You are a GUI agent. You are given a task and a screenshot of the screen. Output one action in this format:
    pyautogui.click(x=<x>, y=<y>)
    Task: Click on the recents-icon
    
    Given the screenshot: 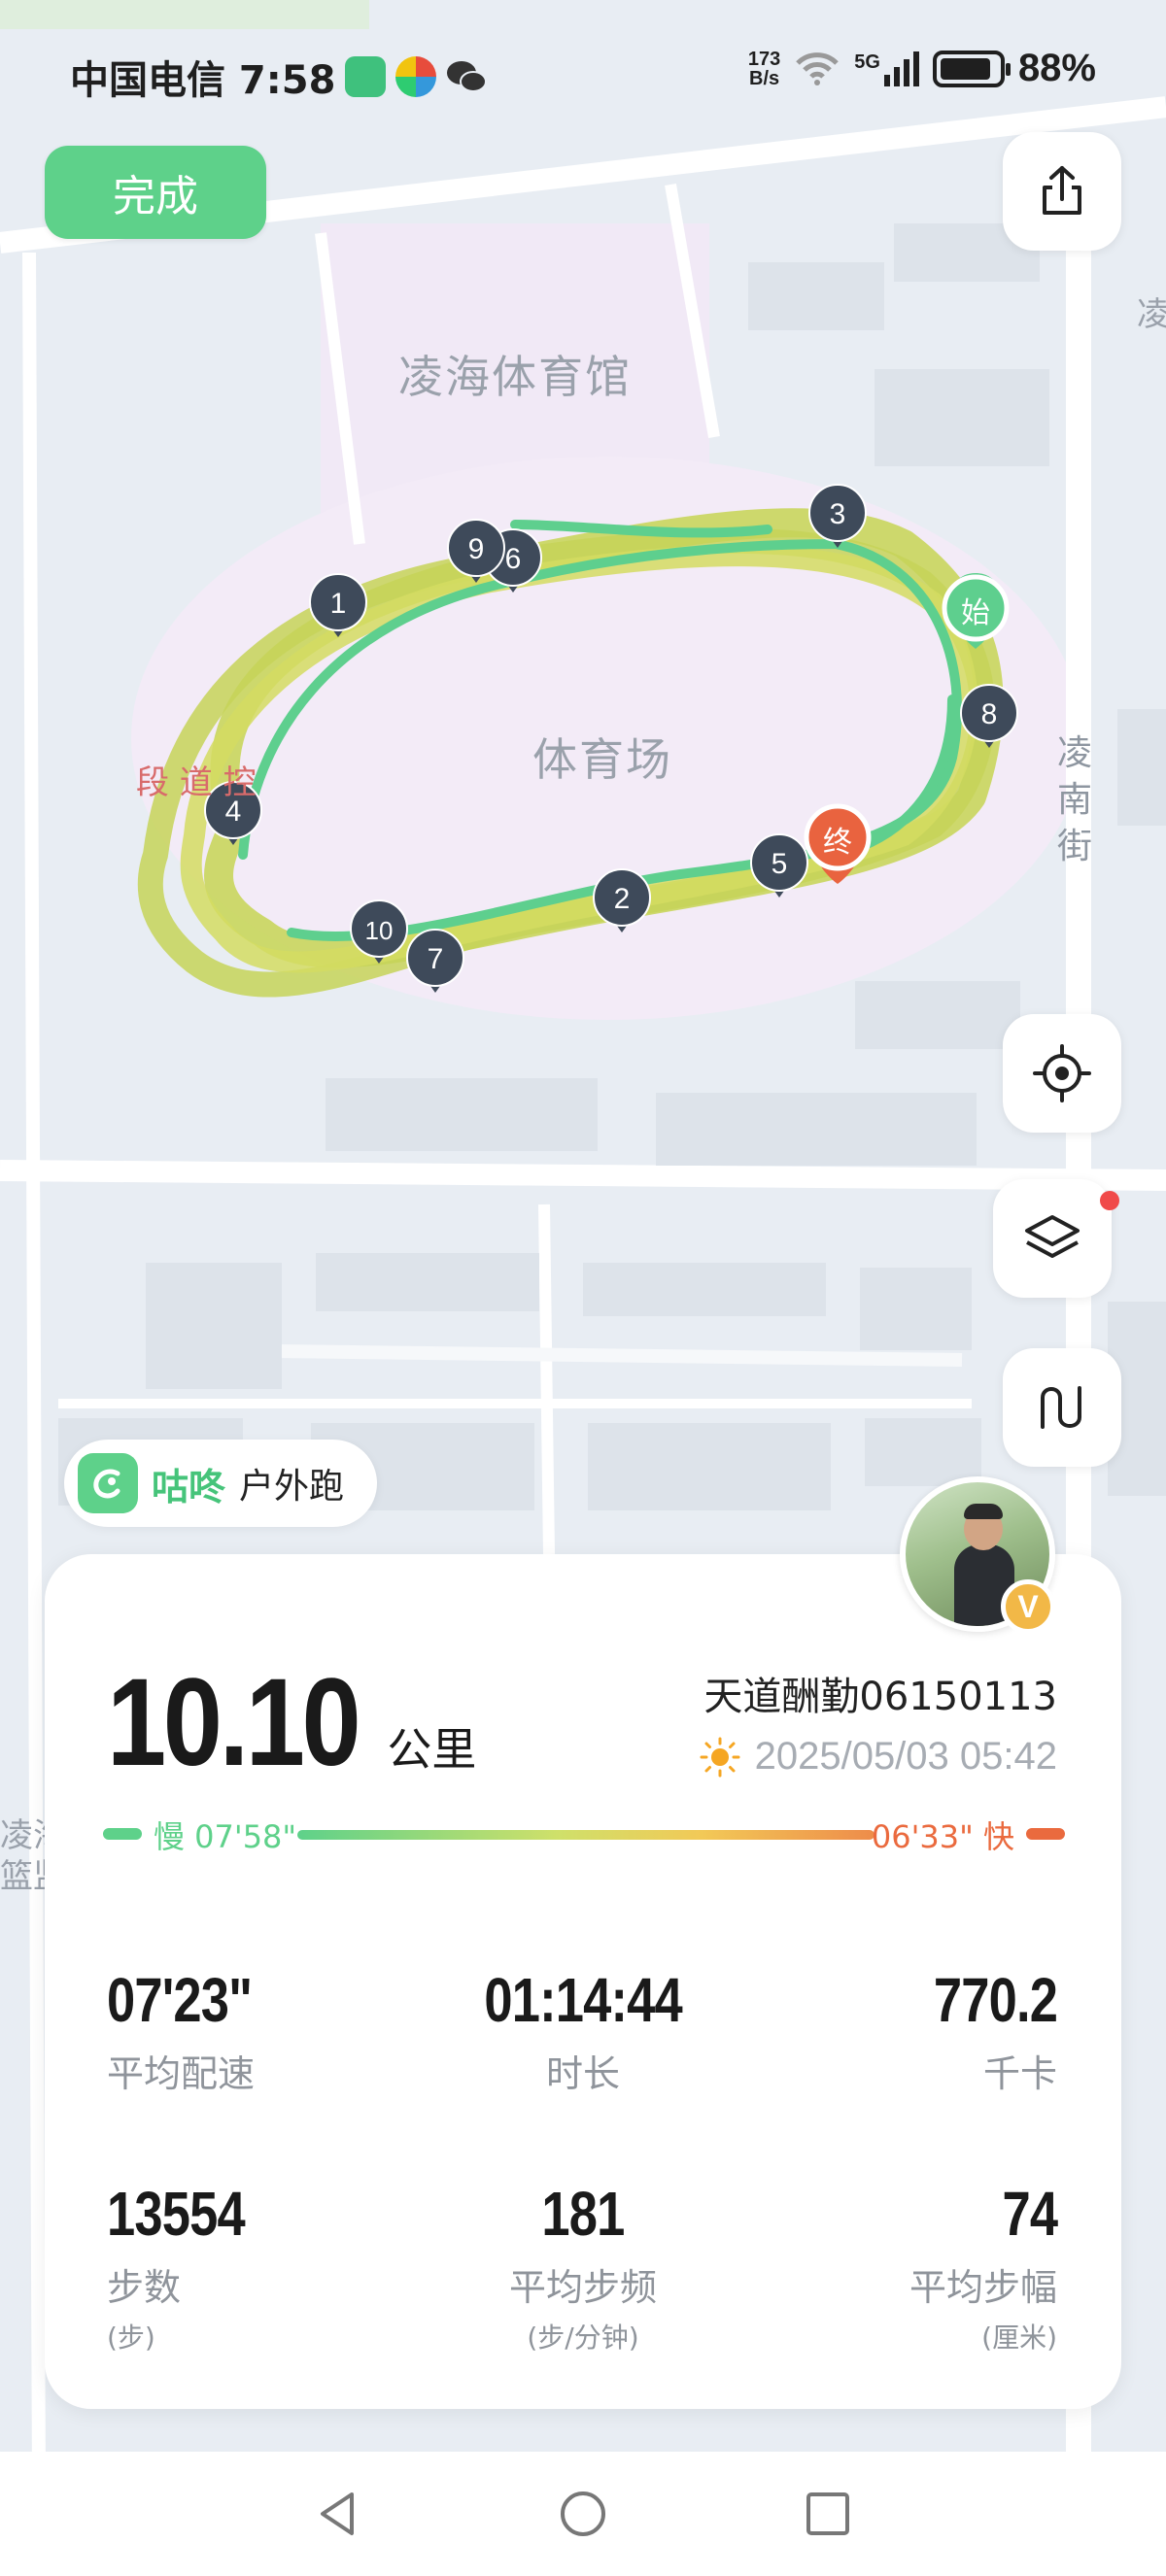 What is the action you would take?
    pyautogui.click(x=828, y=2514)
    